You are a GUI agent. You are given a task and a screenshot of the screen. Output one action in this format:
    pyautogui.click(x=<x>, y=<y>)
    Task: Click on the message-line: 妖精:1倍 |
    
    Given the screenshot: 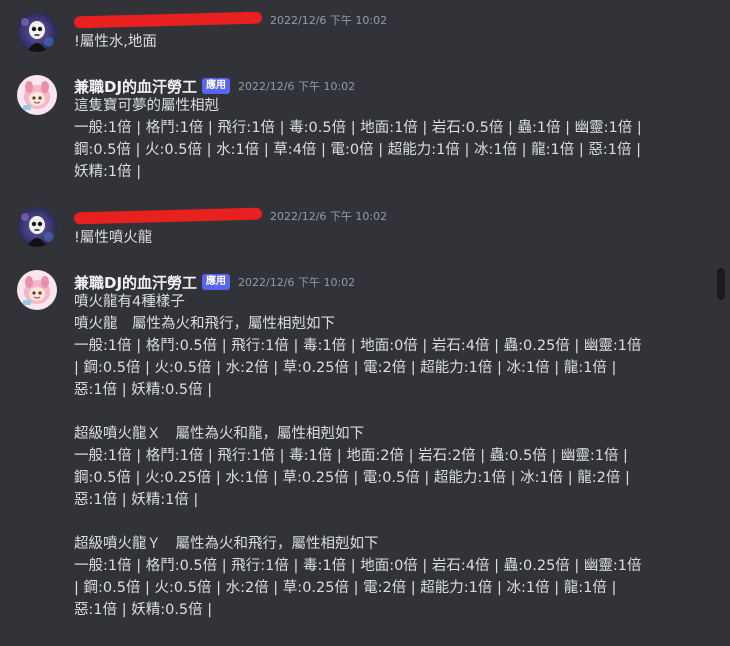 What is the action you would take?
    pyautogui.click(x=108, y=172)
    